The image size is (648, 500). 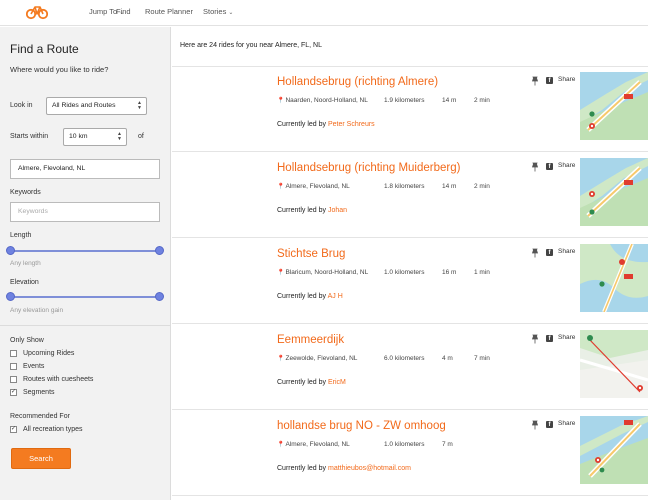 I want to click on chevron-down-icon: ⌄, so click(x=231, y=13).